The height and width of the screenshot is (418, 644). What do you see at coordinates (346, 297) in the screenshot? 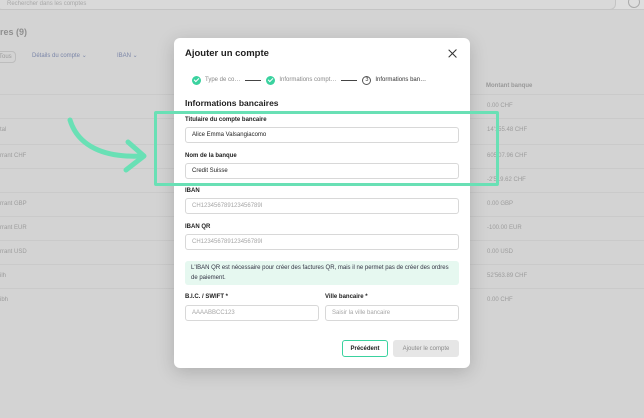
I see `bank-city-label: Ville bancaire *` at bounding box center [346, 297].